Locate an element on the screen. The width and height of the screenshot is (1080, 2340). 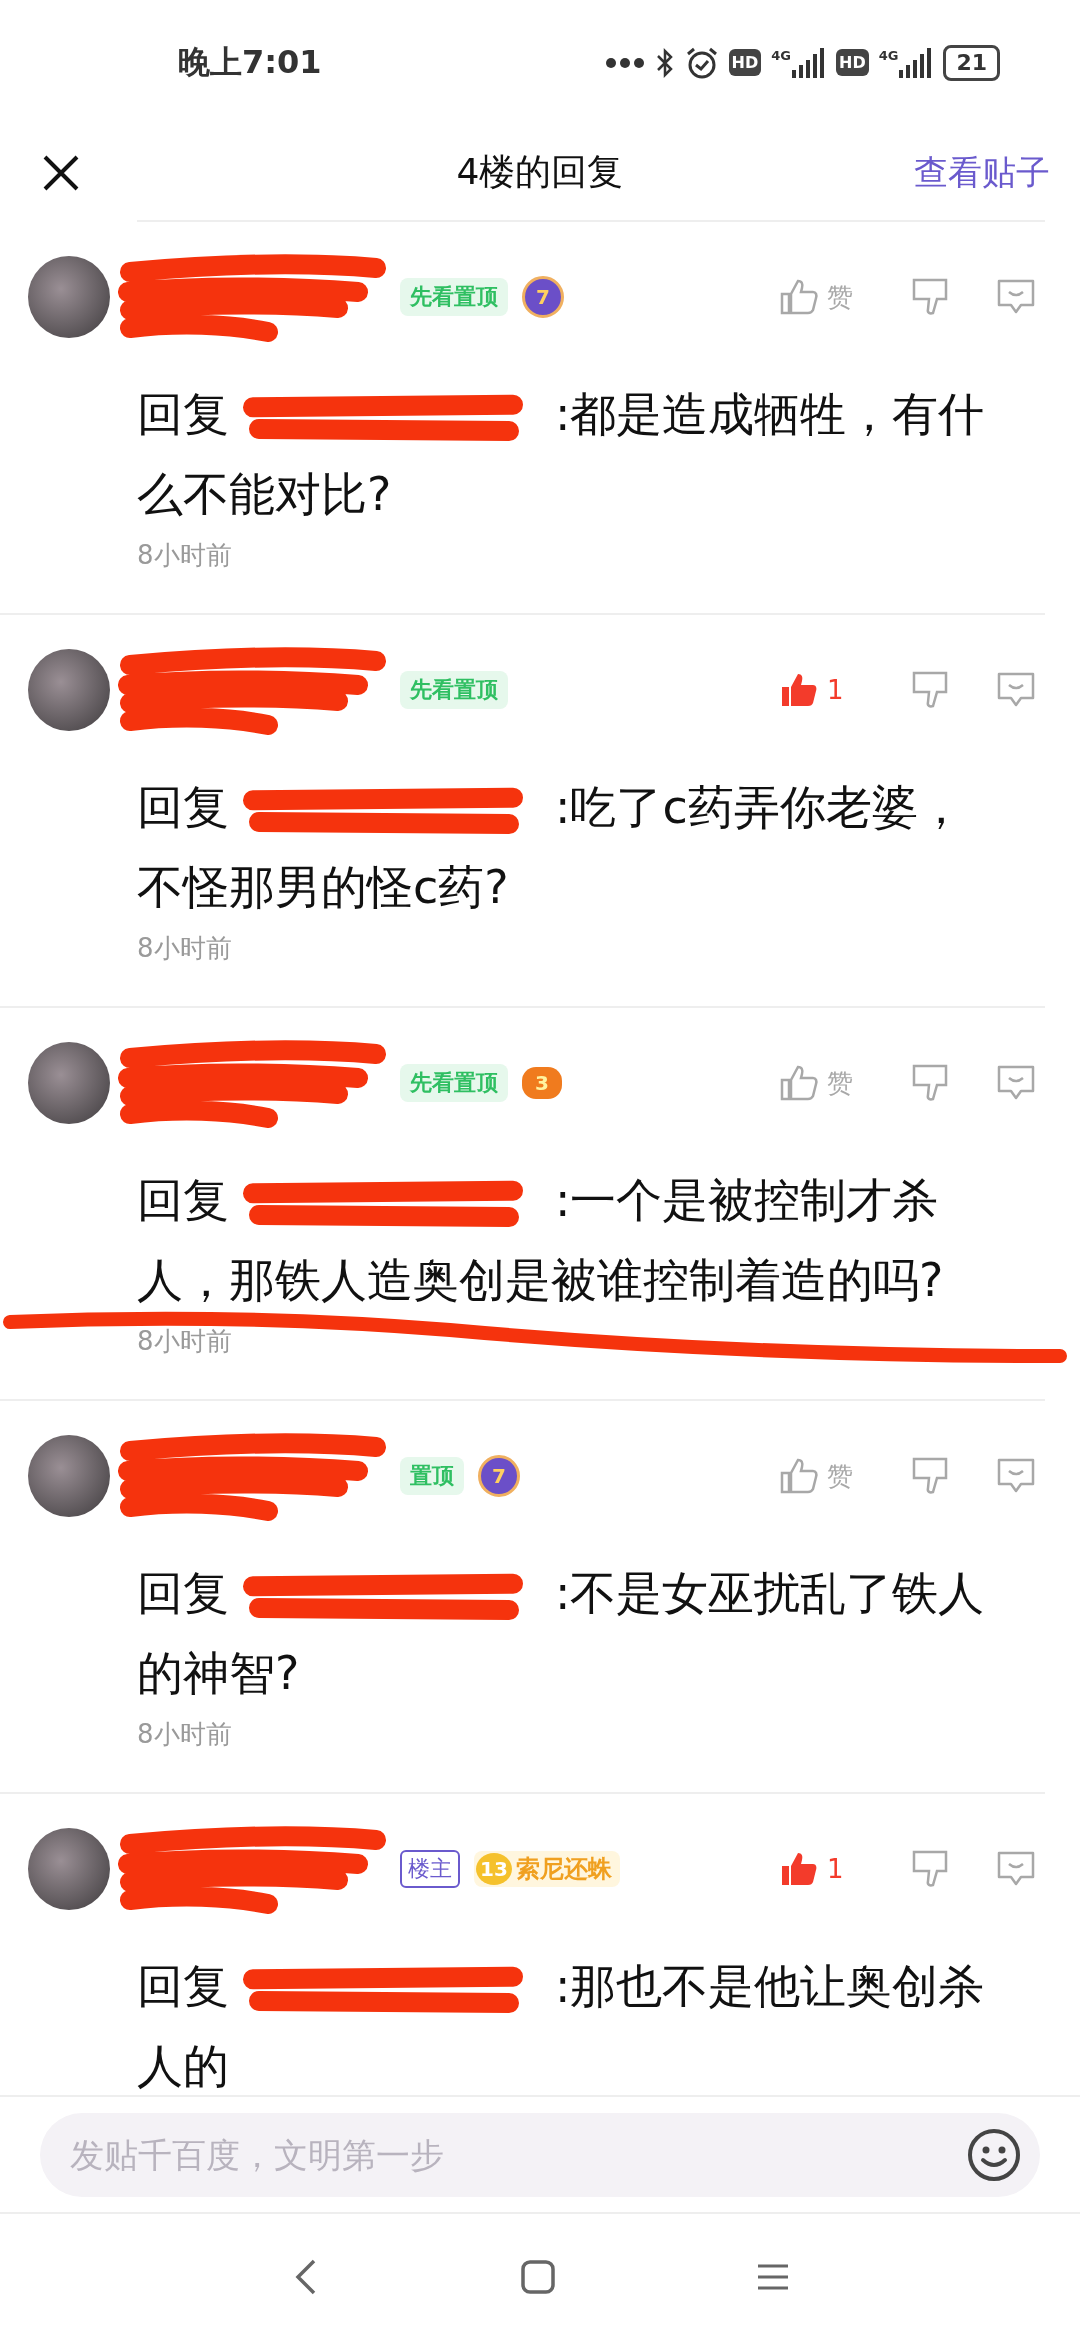
status-time: 晚上7:01 is located at coordinates (250, 62).